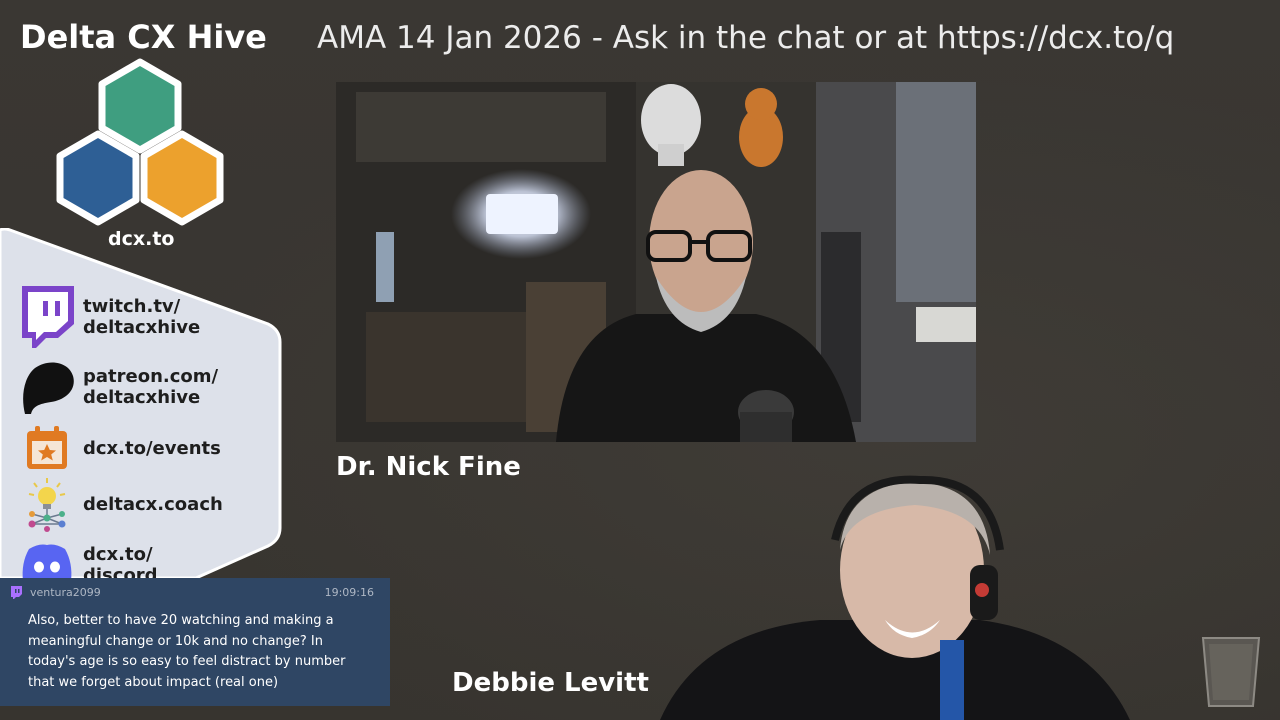  I want to click on second-video-feed, so click(890, 595).